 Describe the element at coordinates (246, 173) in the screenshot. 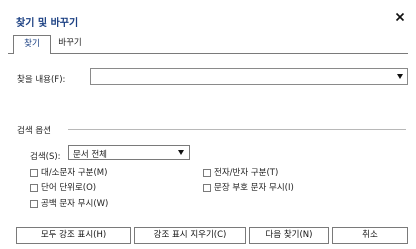

I see `checkbox-label: 전자/반자 구분(T)` at that location.